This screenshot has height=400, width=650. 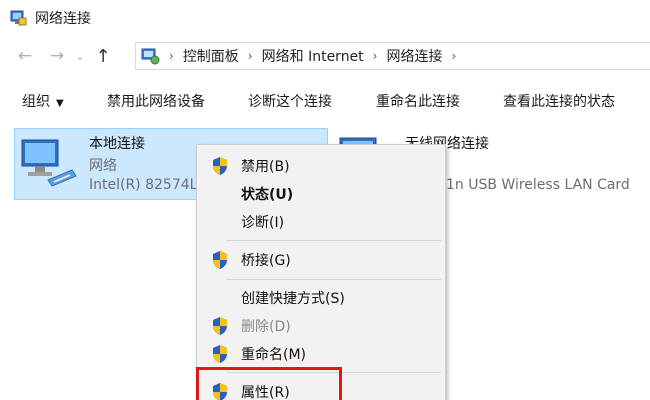 I want to click on menu-item-status: 状态(U), so click(x=321, y=194).